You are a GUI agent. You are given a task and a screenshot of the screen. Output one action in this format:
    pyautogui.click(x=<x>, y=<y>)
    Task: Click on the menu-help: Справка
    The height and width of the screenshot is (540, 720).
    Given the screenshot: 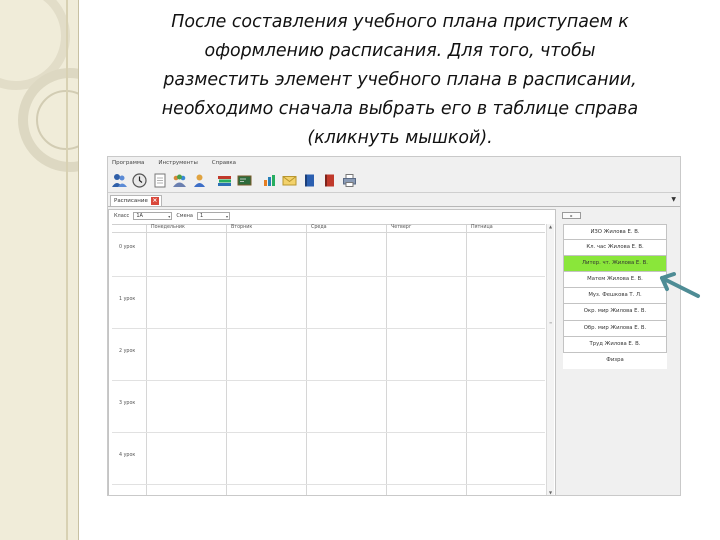 What is the action you would take?
    pyautogui.click(x=224, y=163)
    